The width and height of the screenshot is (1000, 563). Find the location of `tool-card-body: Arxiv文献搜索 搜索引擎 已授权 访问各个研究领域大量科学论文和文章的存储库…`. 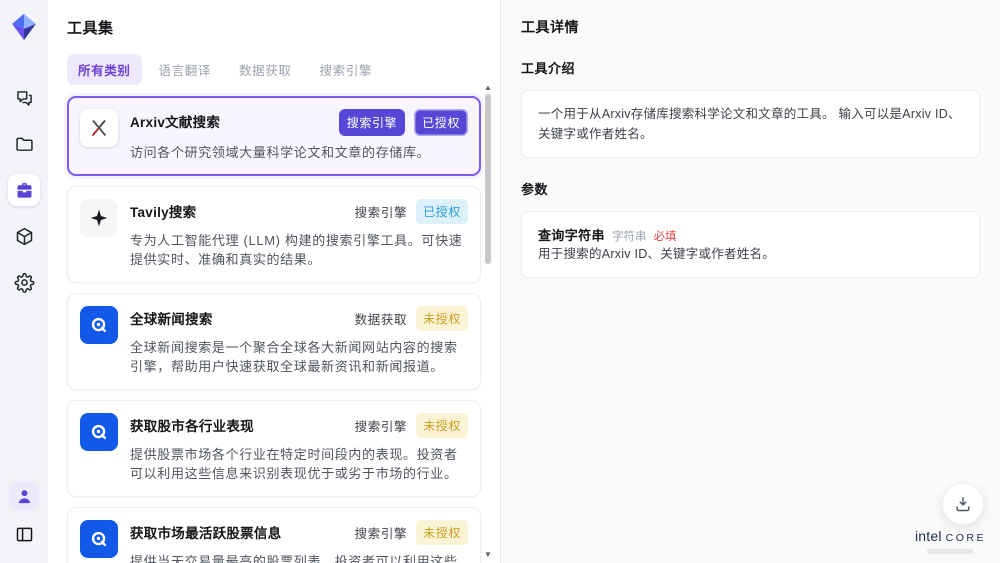

tool-card-body: Arxiv文献搜索 搜索引擎 已授权 访问各个研究领域大量科学论文和文章的存储库… is located at coordinates (299, 136).